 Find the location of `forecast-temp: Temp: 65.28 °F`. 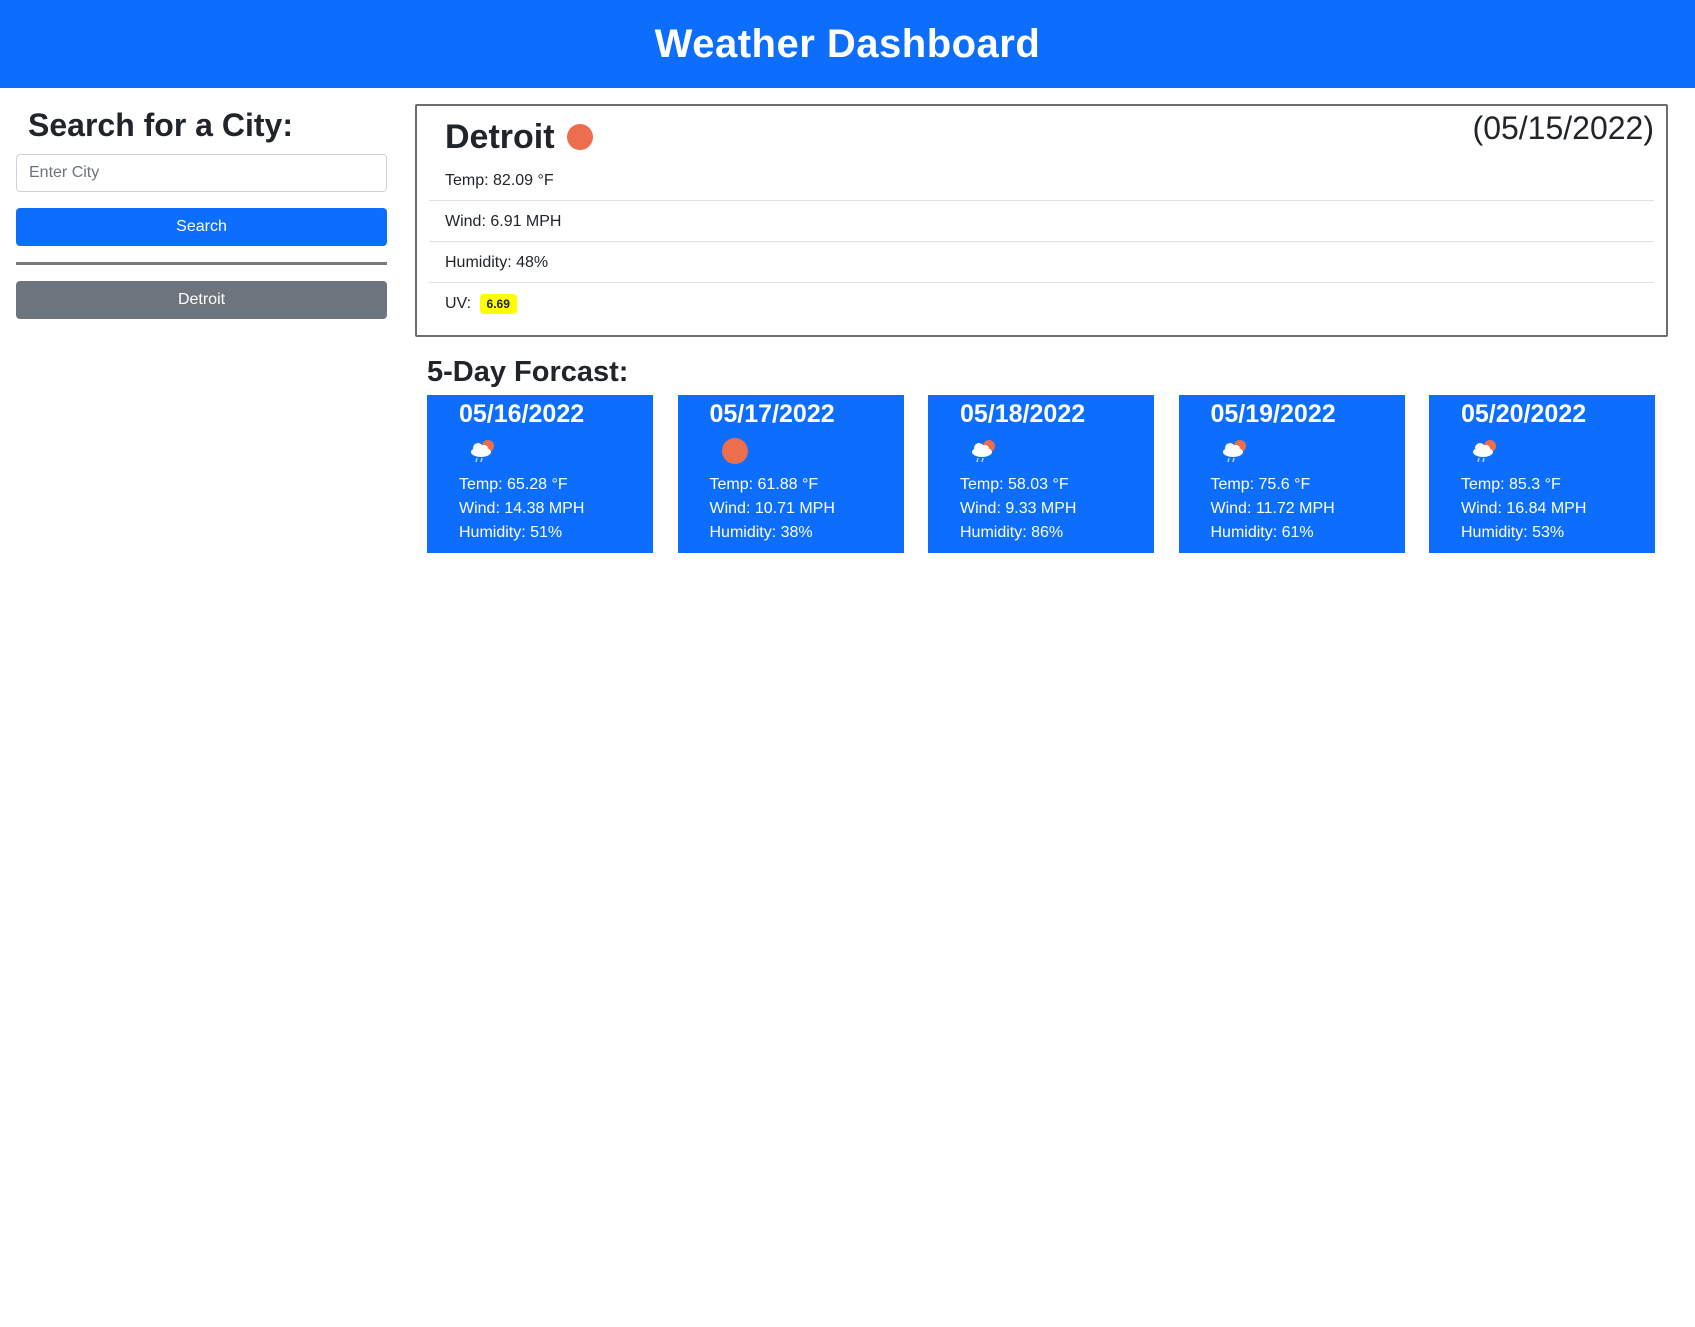

forecast-temp: Temp: 65.28 °F is located at coordinates (513, 484).